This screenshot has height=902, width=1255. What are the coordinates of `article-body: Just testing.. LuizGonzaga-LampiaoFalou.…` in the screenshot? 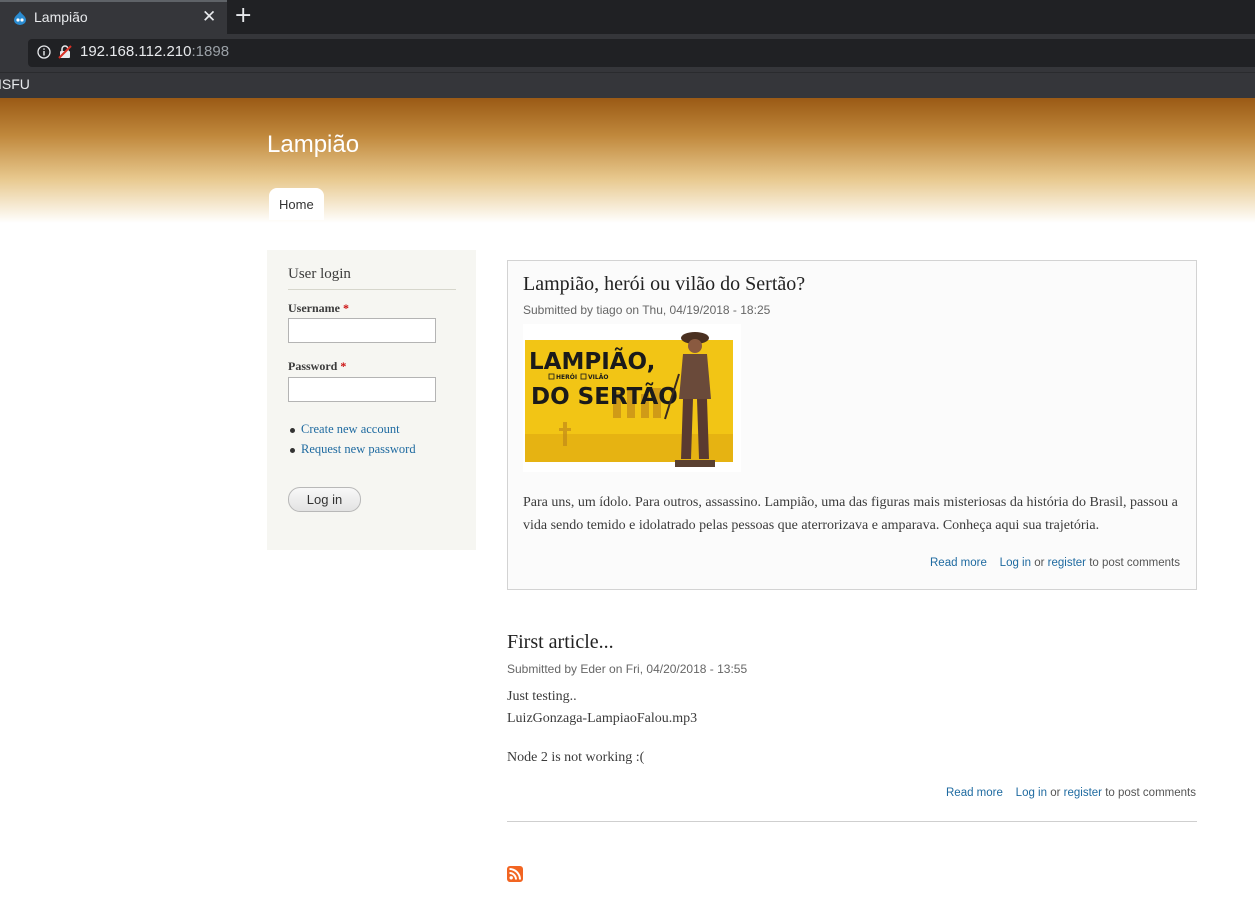 It's located at (602, 727).